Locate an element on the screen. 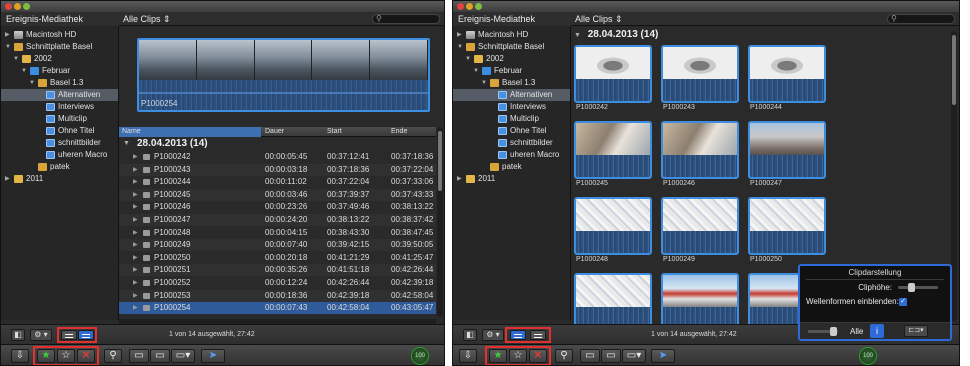 This screenshot has width=970, height=366. append-clip-button: ▭▾ is located at coordinates (634, 356).